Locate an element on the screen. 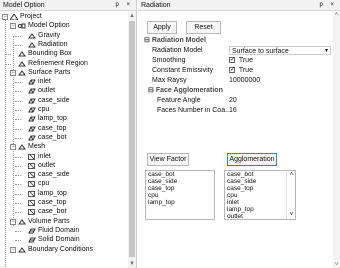  tree-item: − Project is located at coordinates (64, 17).